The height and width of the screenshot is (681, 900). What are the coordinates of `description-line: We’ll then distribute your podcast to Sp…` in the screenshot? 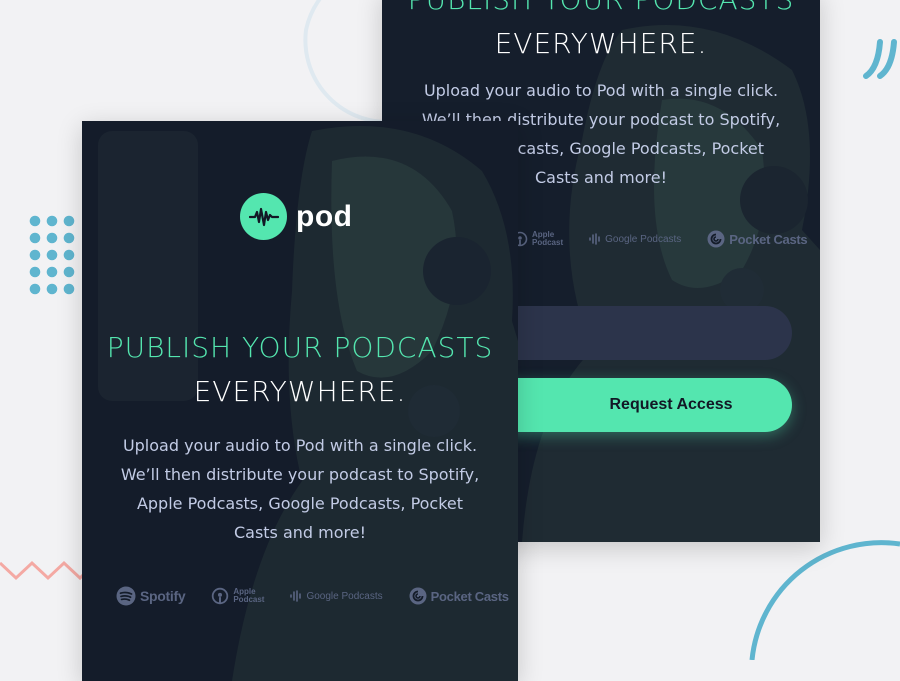 It's located at (300, 474).